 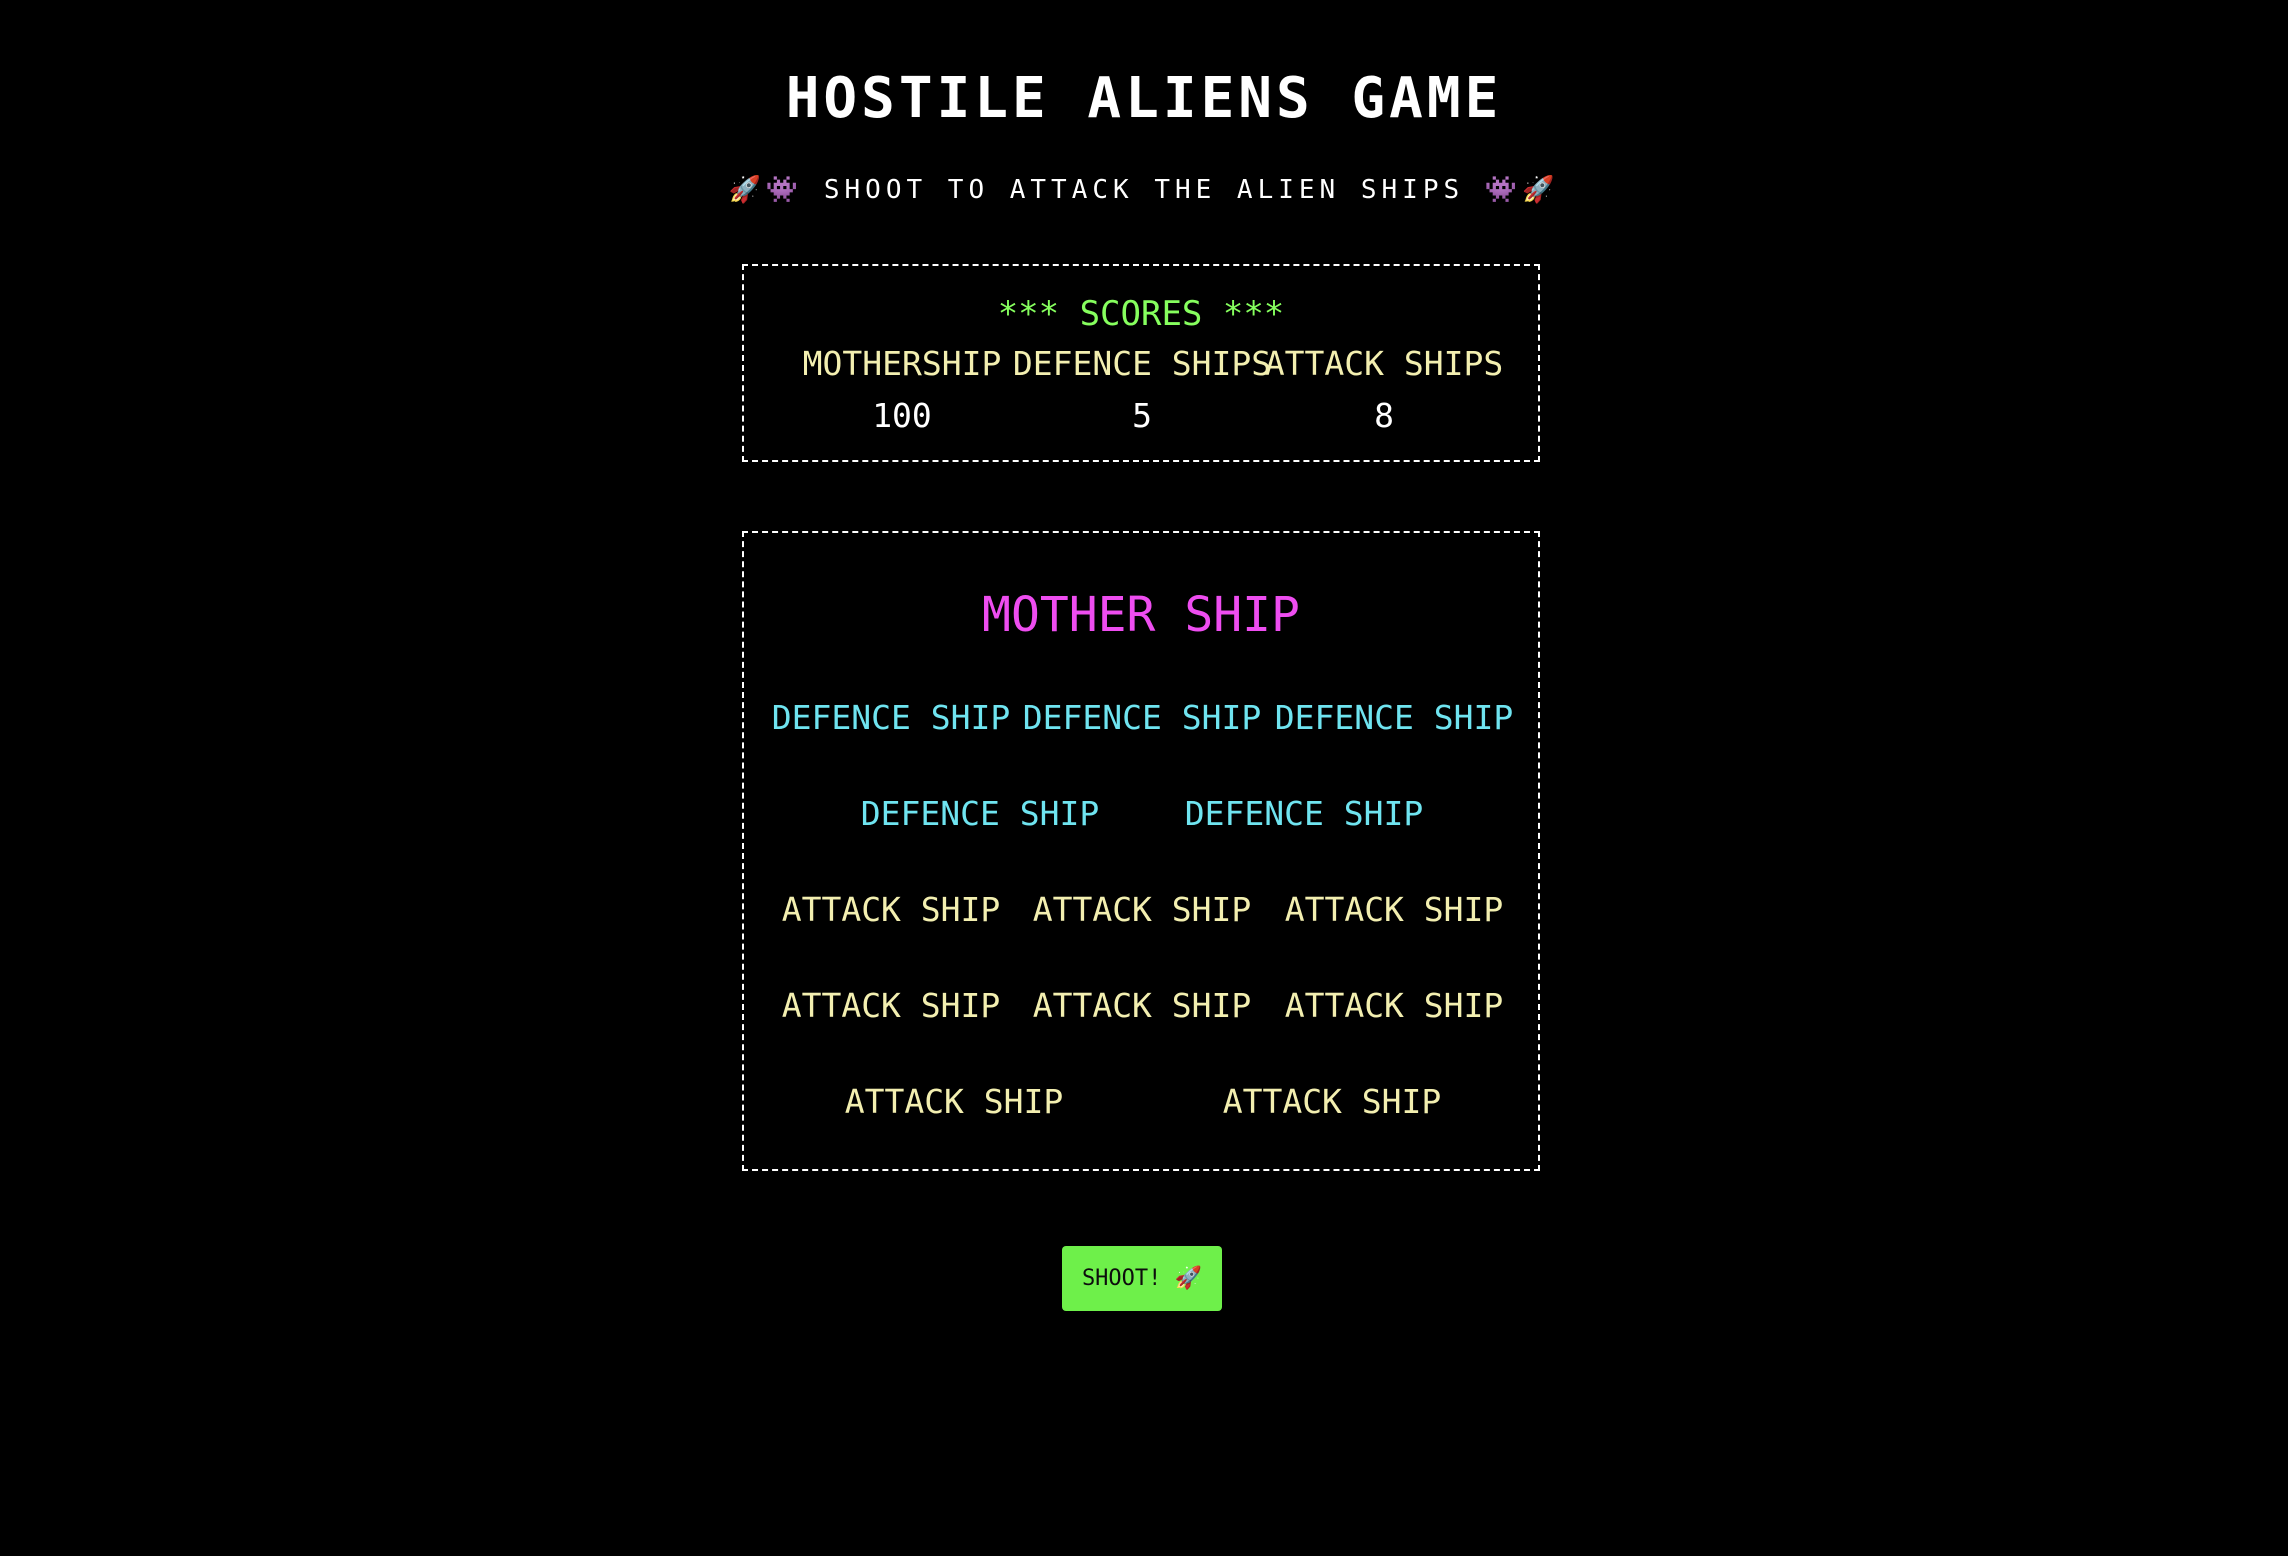 I want to click on score-value-attack-ships: 8, so click(x=1384, y=415).